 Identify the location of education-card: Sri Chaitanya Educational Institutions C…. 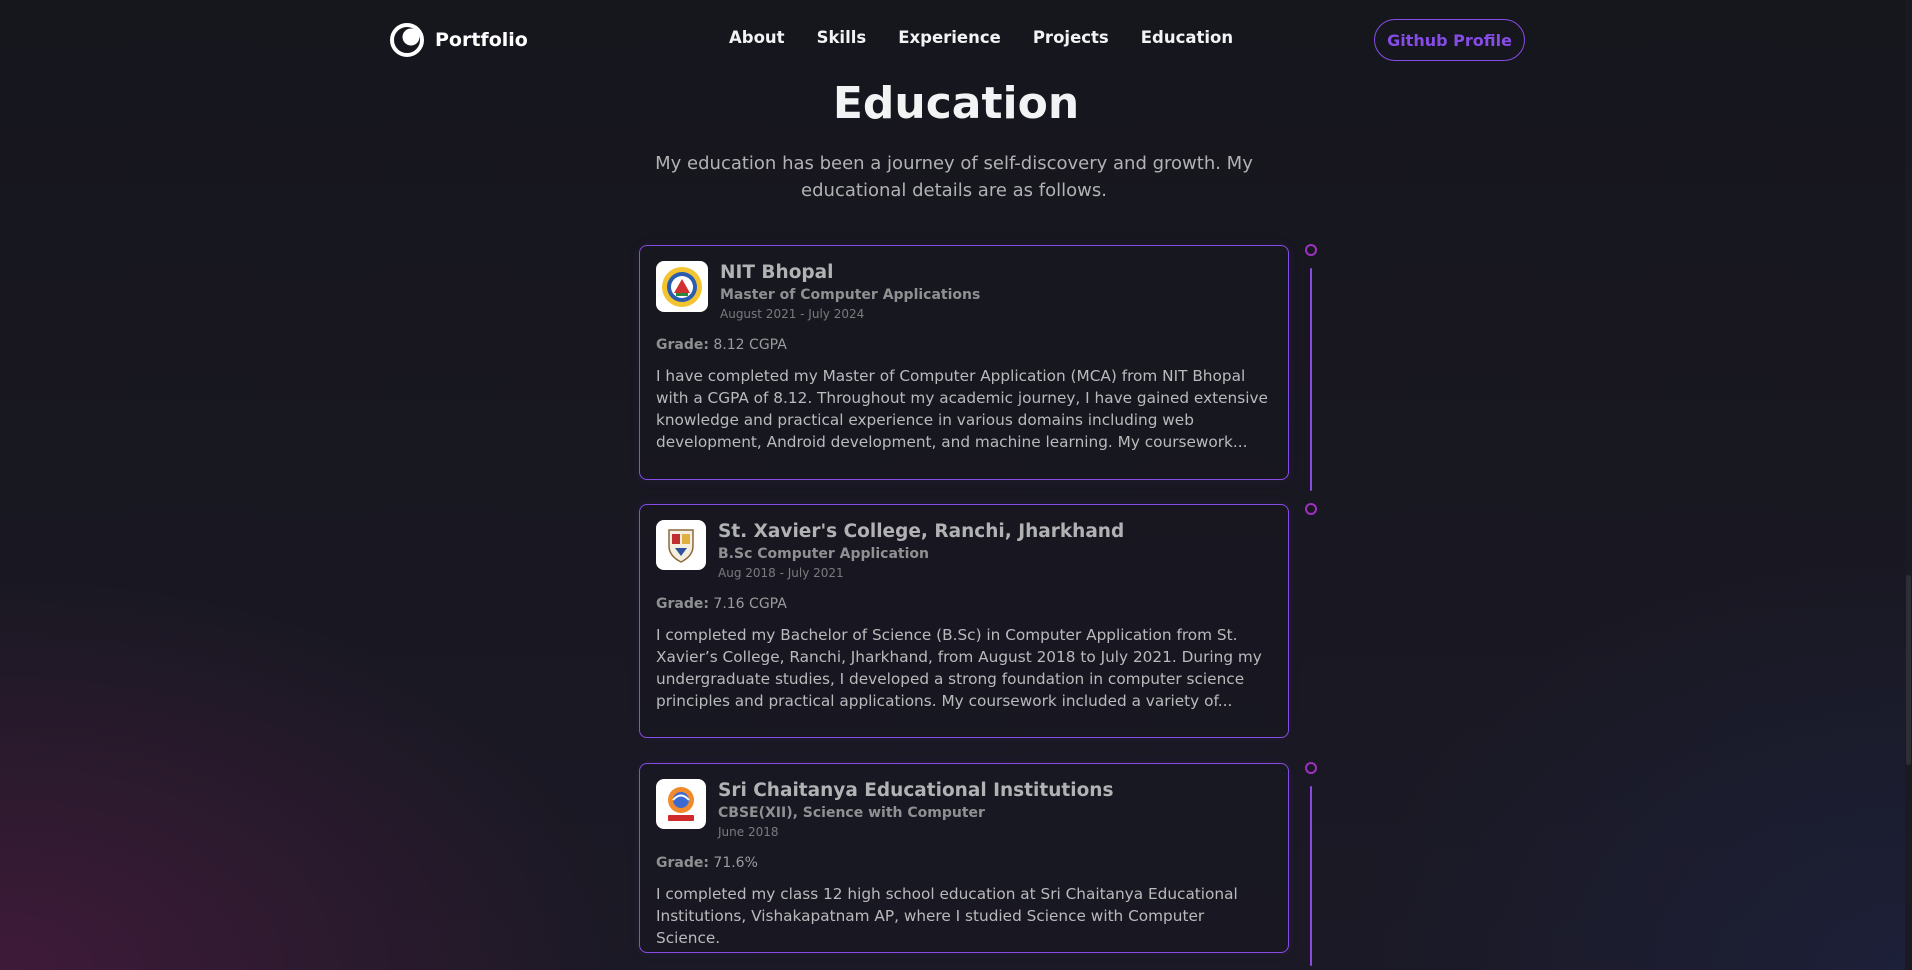
(964, 858).